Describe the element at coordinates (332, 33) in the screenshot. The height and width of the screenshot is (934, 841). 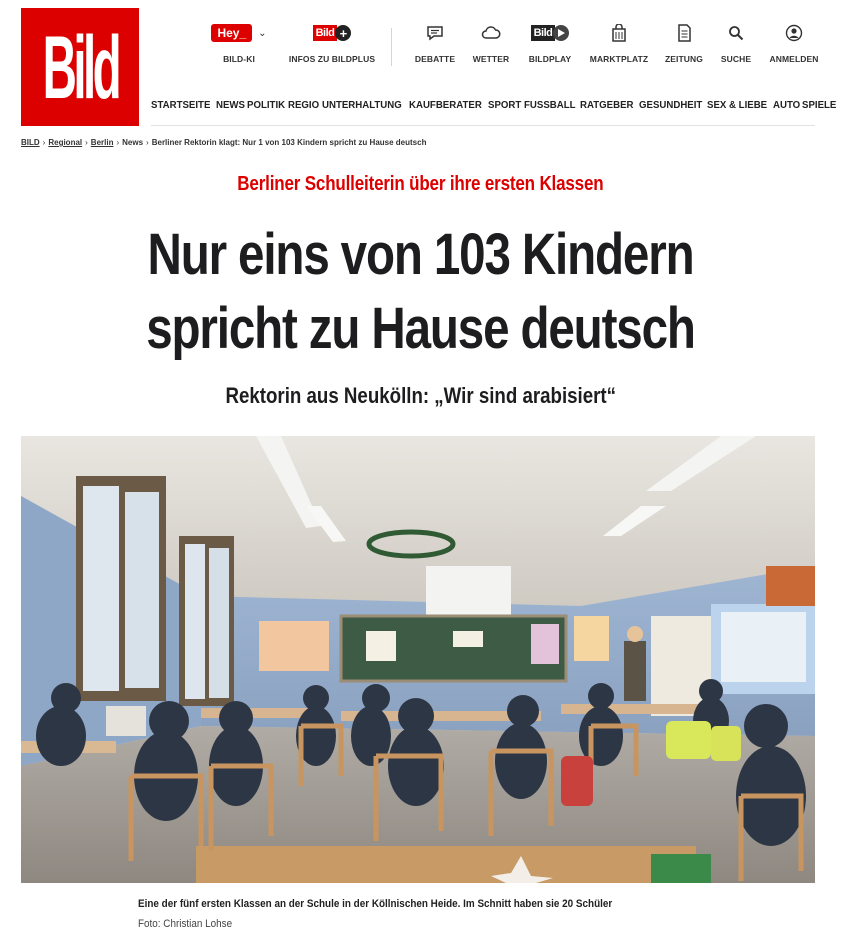
I see `bildplus-icon: Bild +` at that location.